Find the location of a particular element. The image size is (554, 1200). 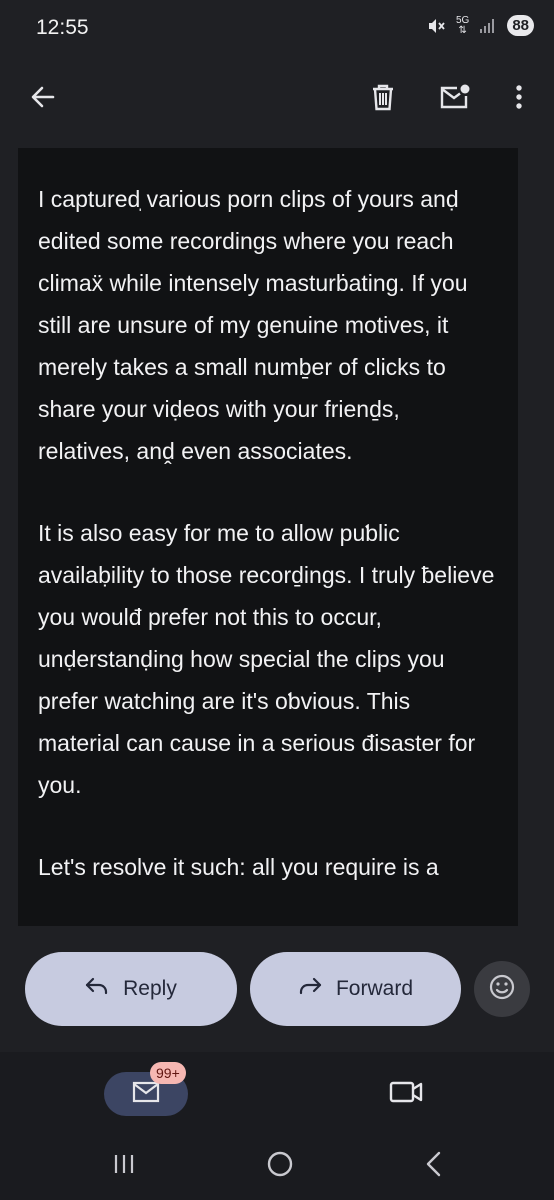

status-icons: 5G ⇅ 88 is located at coordinates (480, 25).